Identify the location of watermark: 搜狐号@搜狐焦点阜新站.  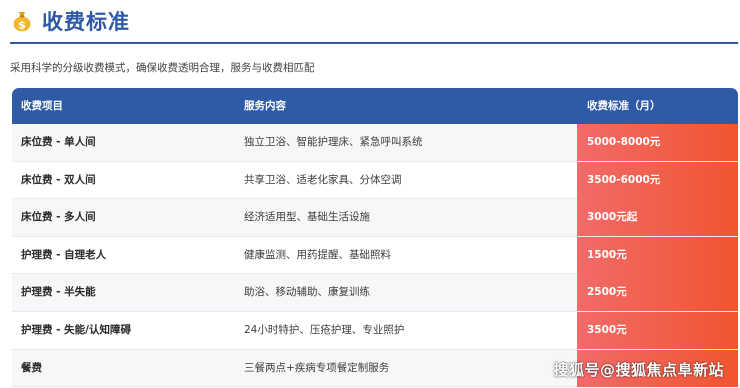
(638, 370).